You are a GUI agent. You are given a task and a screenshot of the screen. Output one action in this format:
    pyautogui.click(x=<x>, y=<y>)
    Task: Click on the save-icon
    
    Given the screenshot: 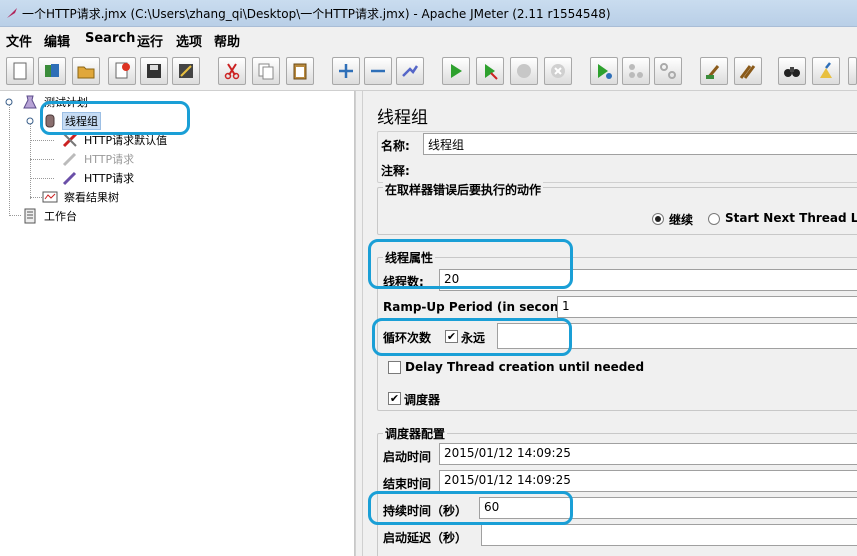 What is the action you would take?
    pyautogui.click(x=154, y=71)
    